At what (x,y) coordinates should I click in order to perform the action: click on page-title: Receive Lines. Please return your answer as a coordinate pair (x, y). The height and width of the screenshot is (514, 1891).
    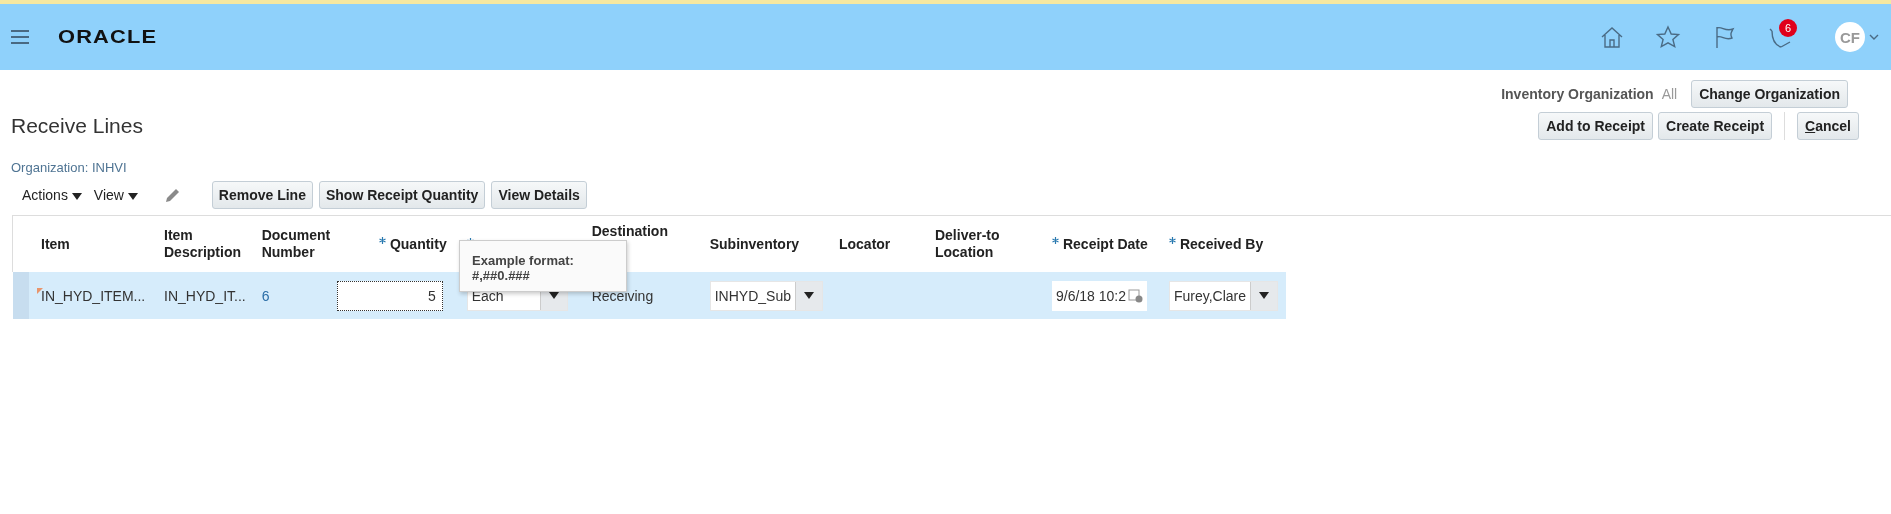
    Looking at the image, I should click on (77, 126).